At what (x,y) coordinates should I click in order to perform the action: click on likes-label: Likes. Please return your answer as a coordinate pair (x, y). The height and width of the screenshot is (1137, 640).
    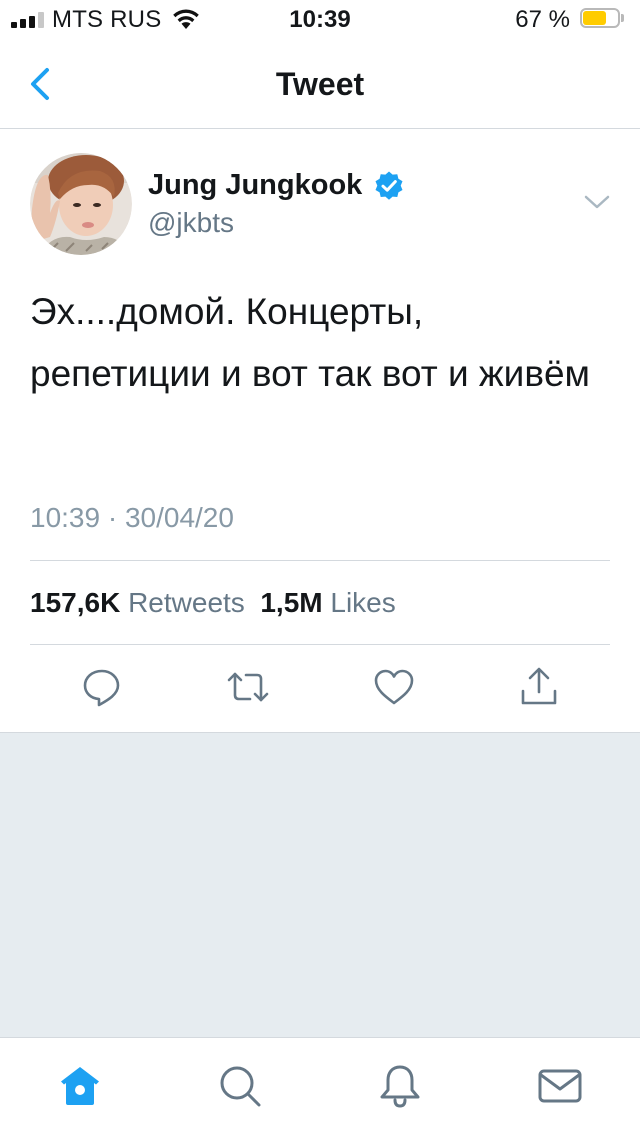
    Looking at the image, I should click on (363, 602).